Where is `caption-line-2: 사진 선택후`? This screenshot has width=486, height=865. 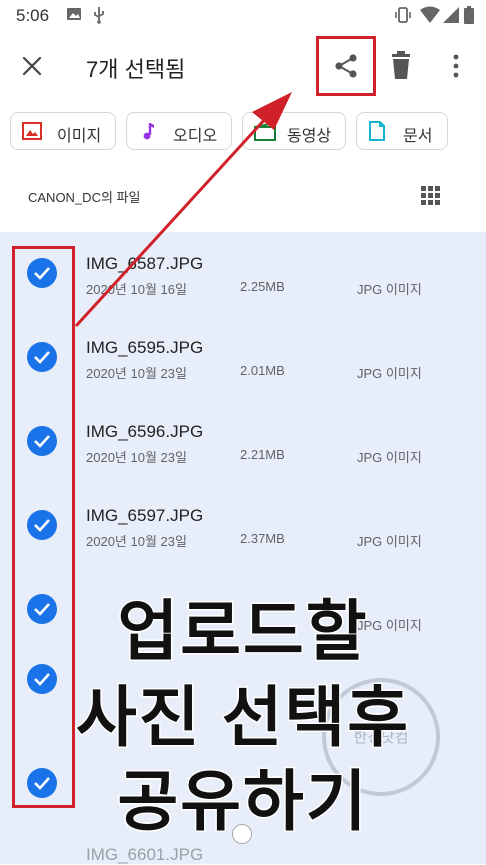 caption-line-2: 사진 선택후 is located at coordinates (242, 717).